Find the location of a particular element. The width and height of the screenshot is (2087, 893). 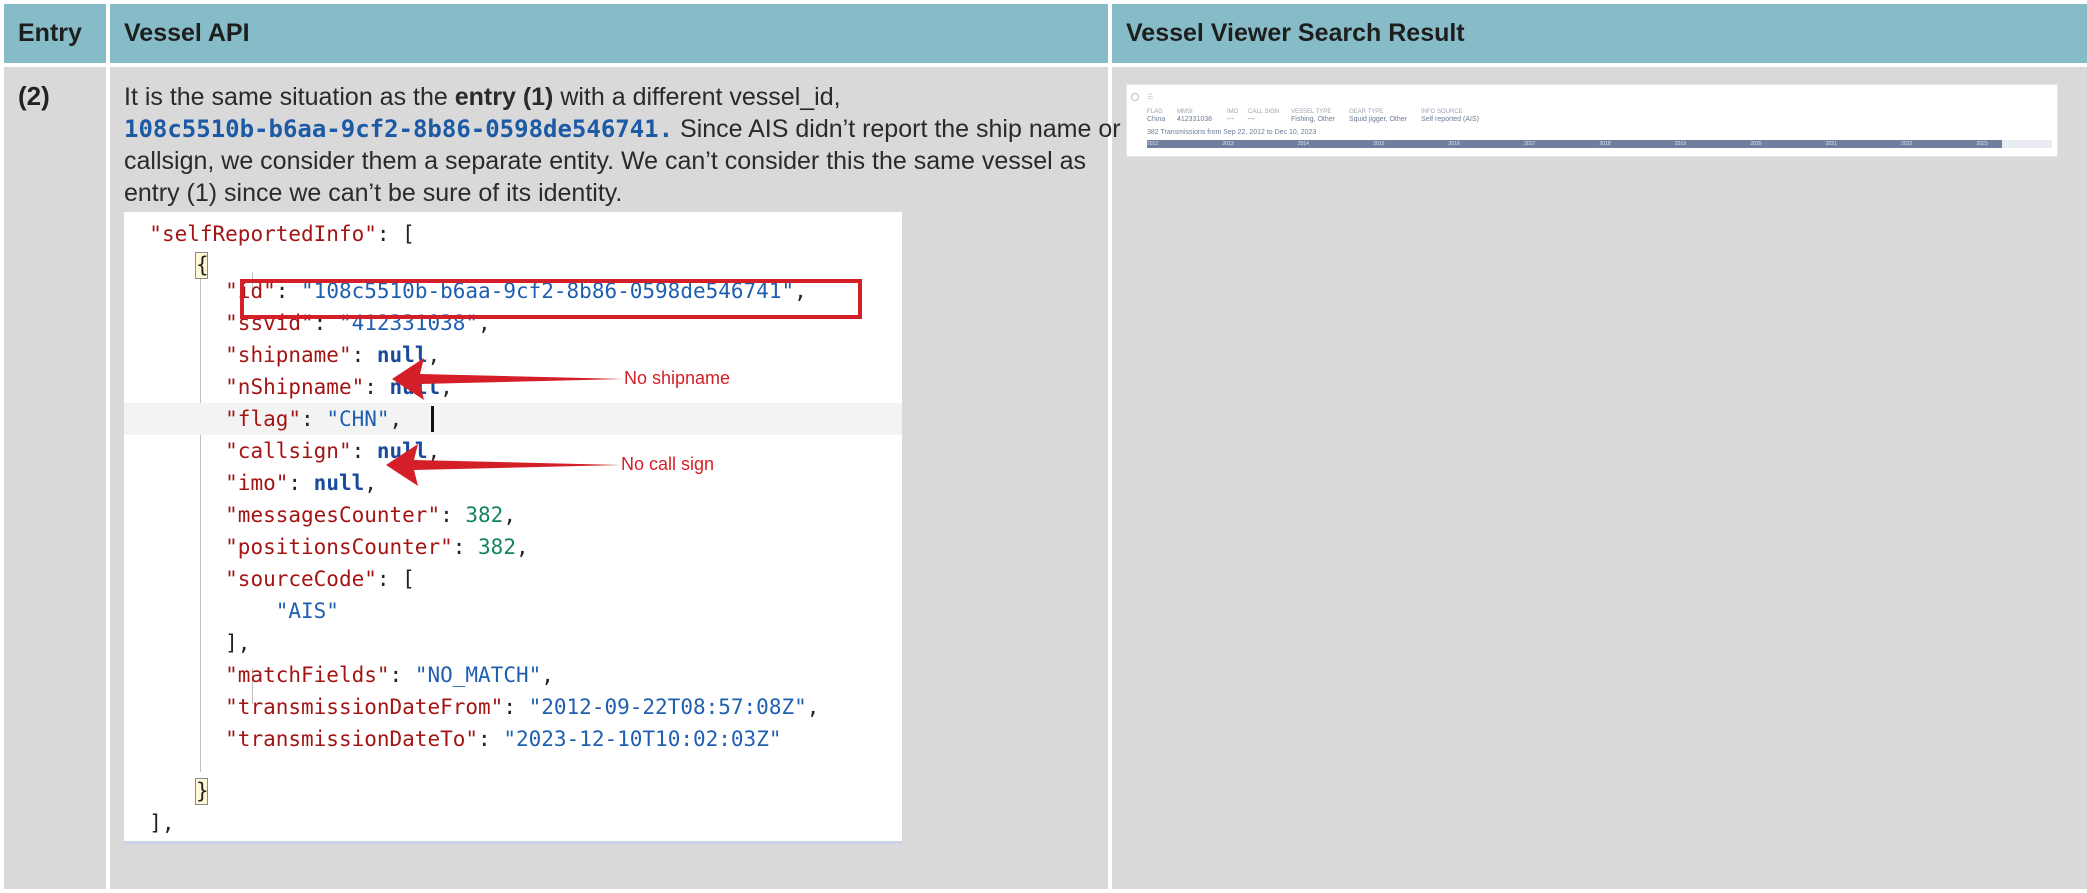

timeline-year-2012: 2012 is located at coordinates (1153, 144).